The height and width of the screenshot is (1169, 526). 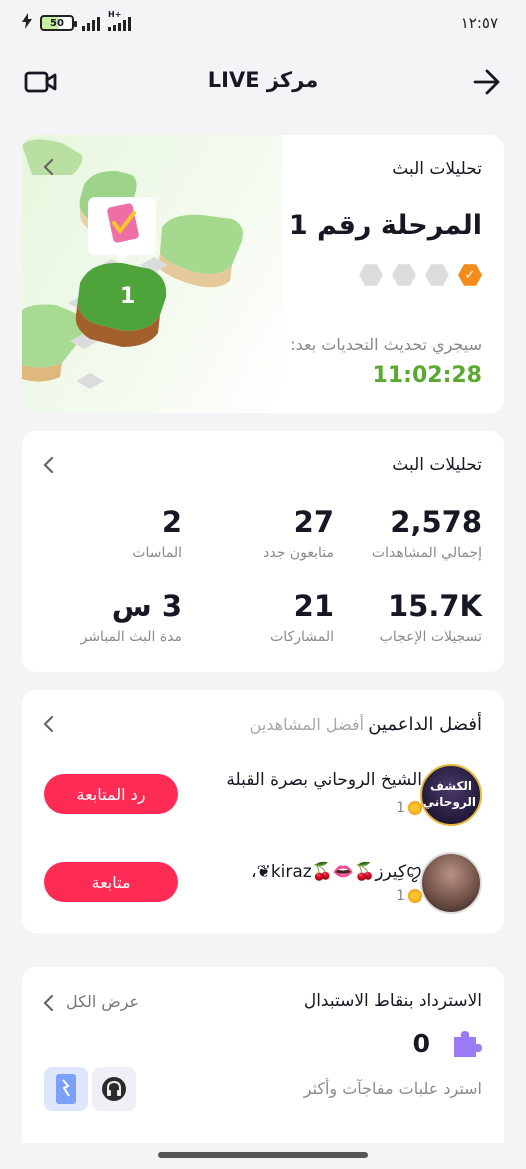 I want to click on stage-label: المرحلة رقم 1, so click(x=385, y=225).